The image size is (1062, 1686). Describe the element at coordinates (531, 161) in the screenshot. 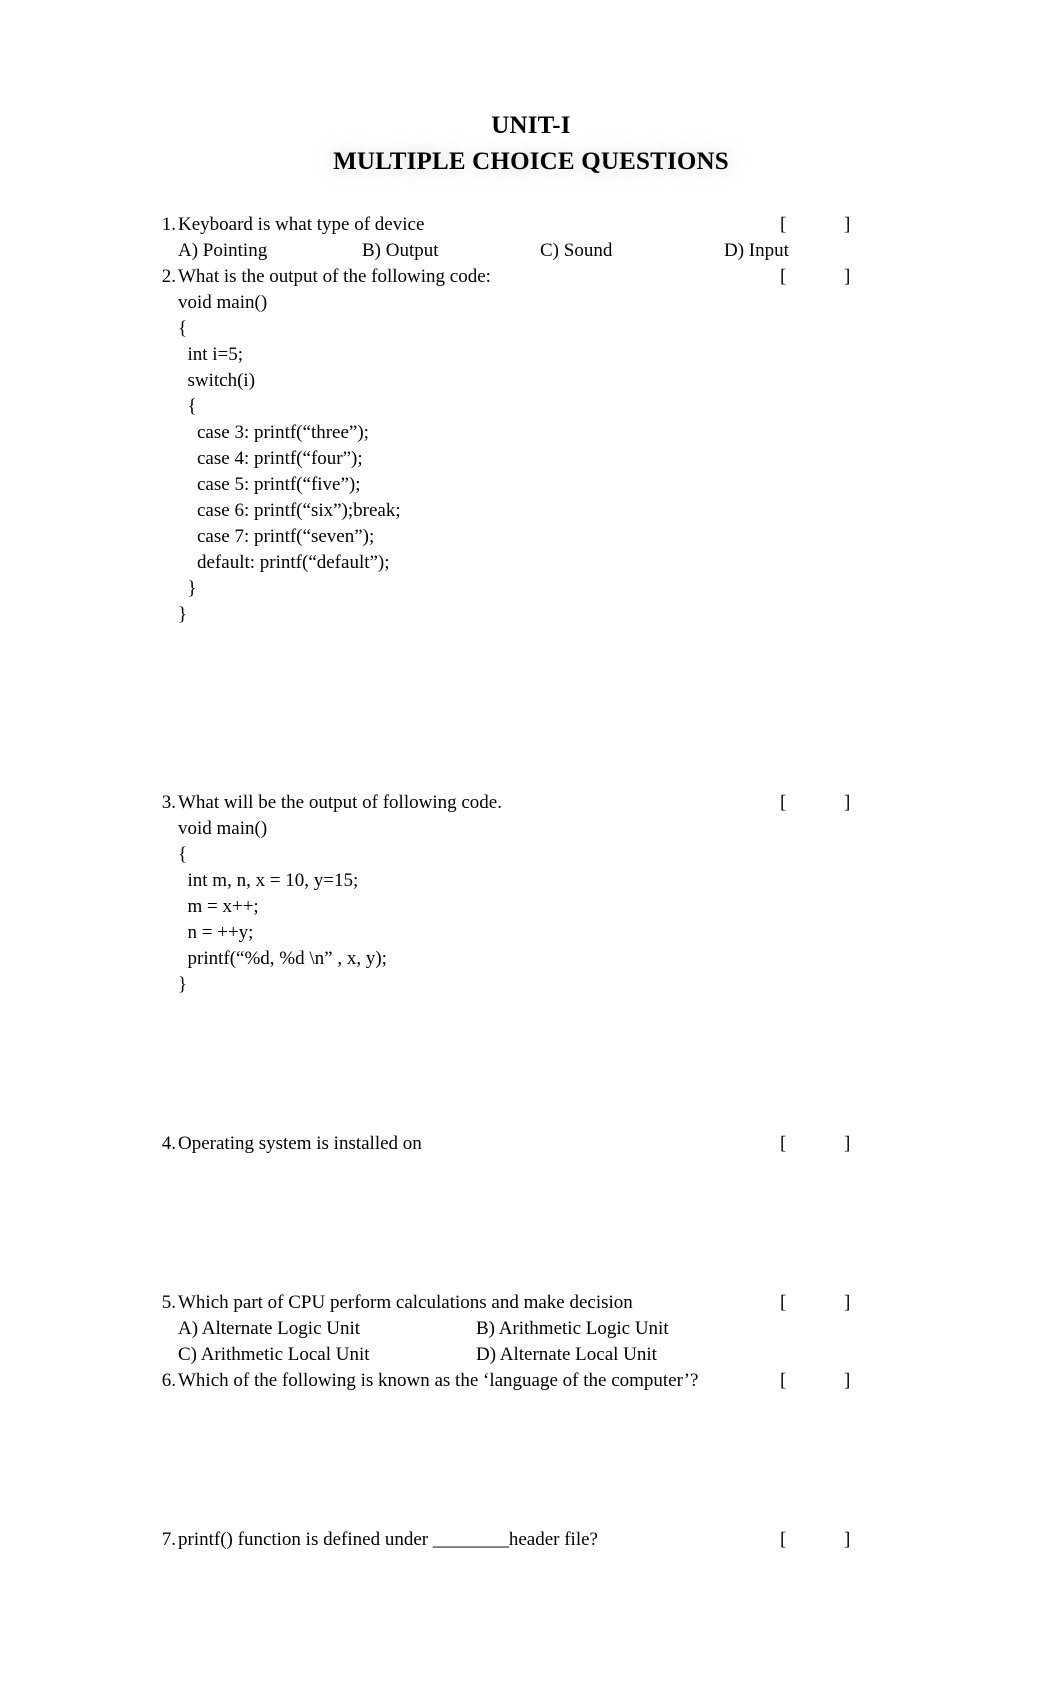

I see `page-subtitle: MULTIPLE CHOICE QUESTIONS` at that location.